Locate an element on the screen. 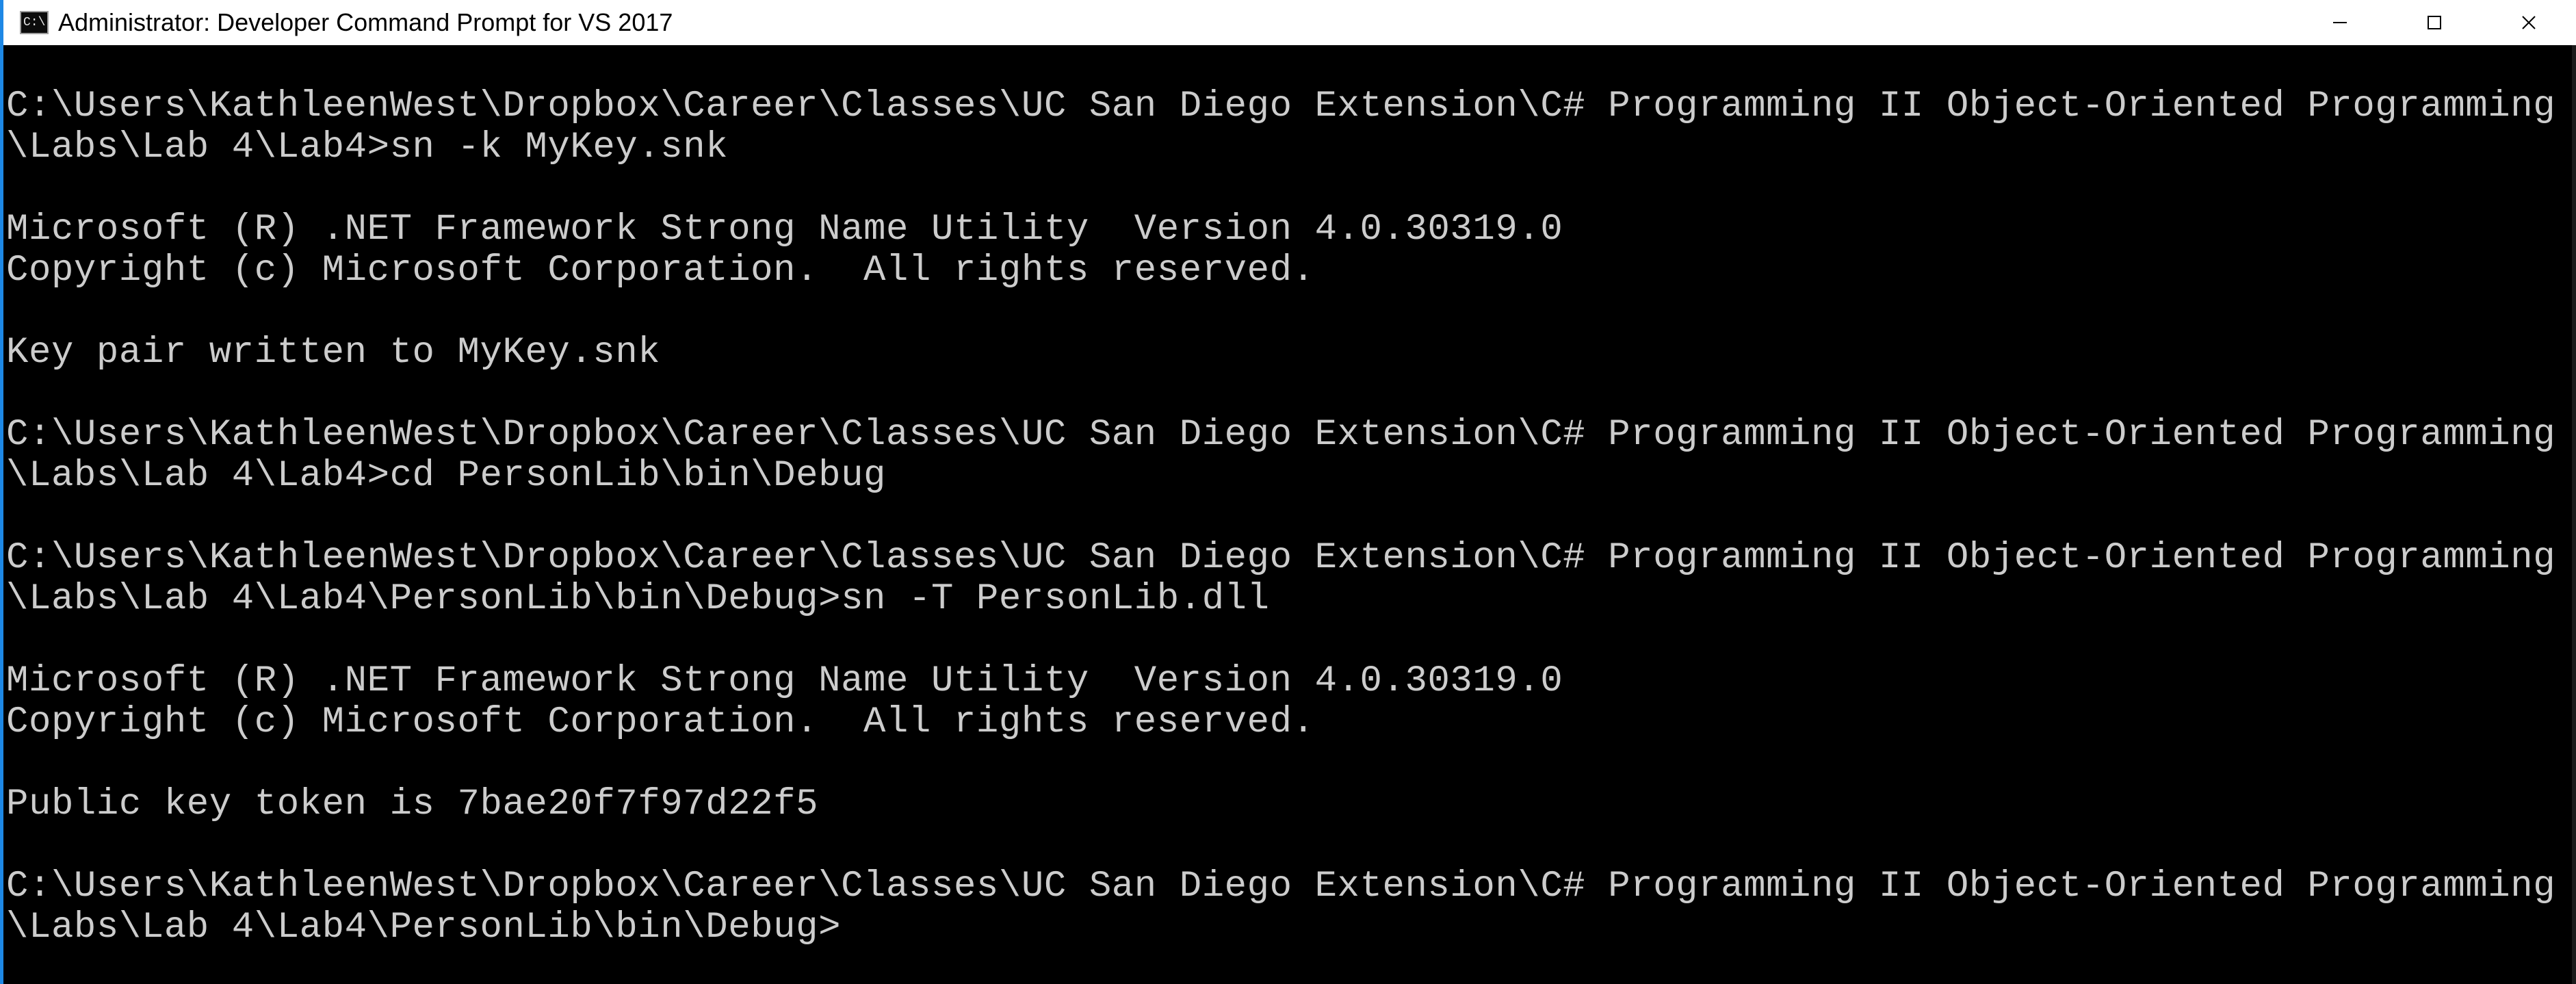 The height and width of the screenshot is (984, 2576). minimize-button is located at coordinates (2340, 23).